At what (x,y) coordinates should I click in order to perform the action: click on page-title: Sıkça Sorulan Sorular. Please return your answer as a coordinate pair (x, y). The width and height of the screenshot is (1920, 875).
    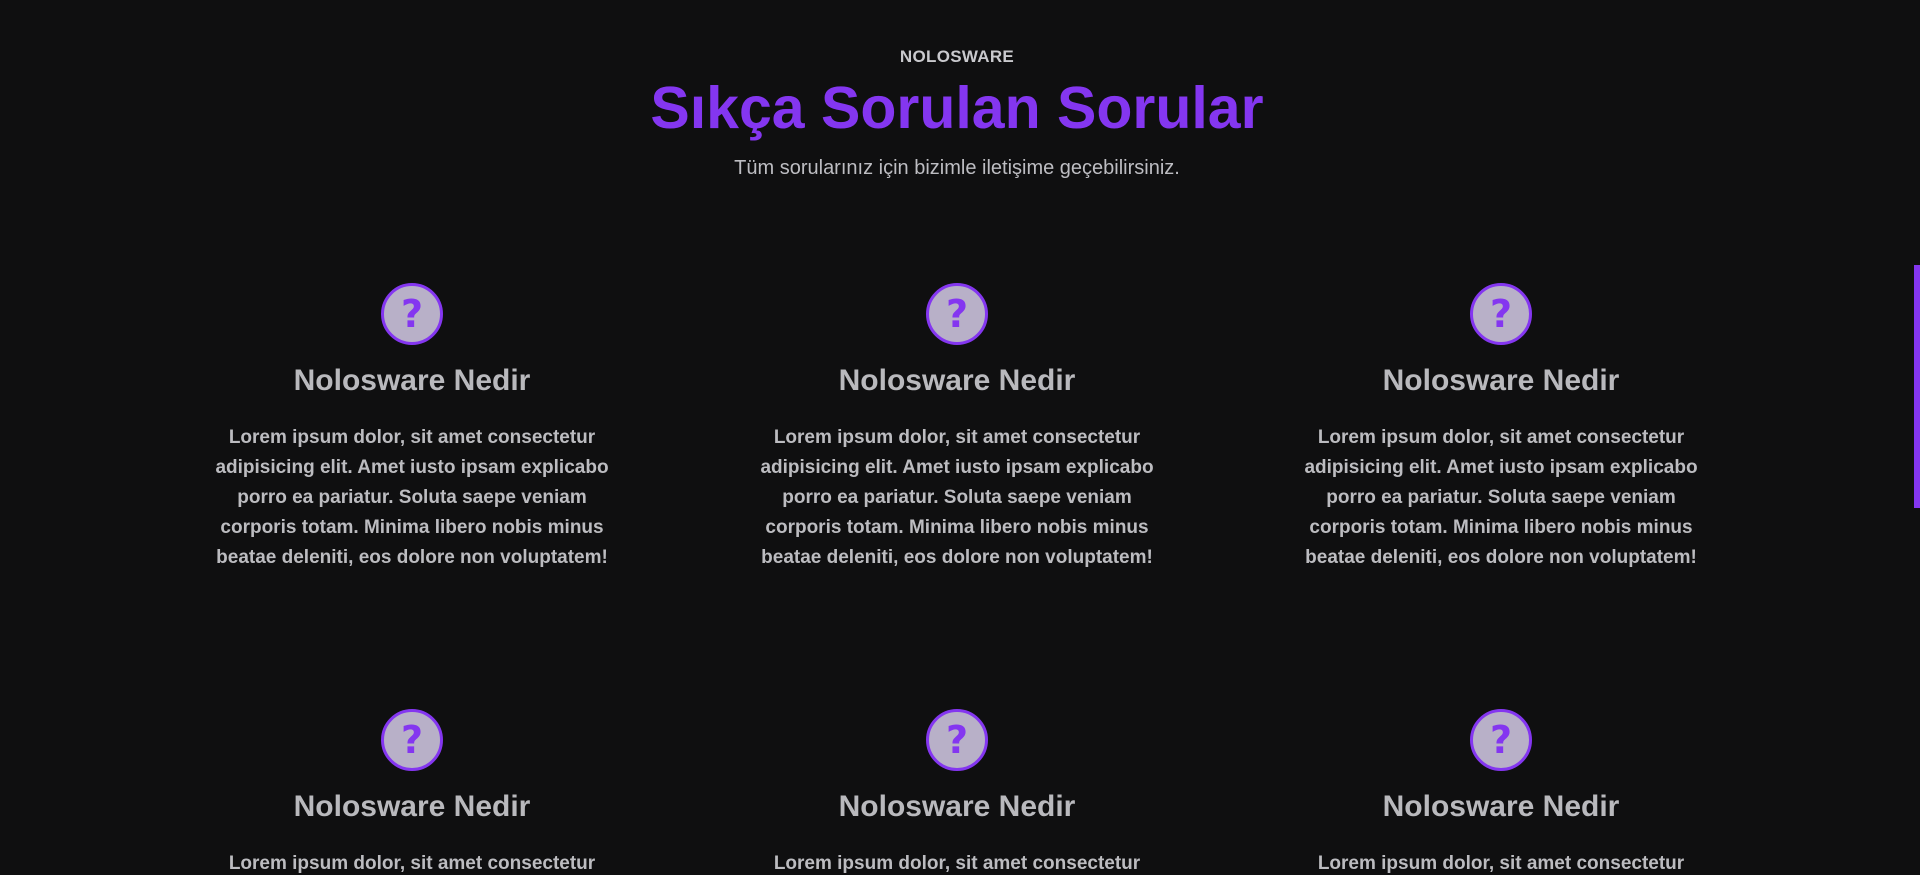
    Looking at the image, I should click on (957, 108).